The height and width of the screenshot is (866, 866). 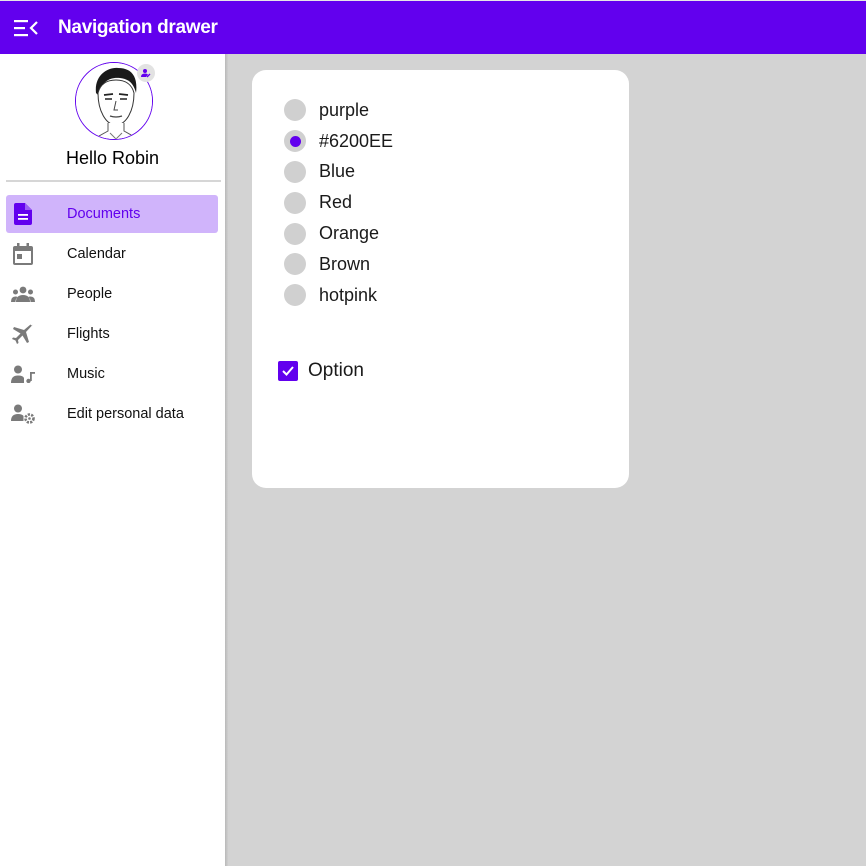 I want to click on radio-label: Red, so click(x=336, y=202).